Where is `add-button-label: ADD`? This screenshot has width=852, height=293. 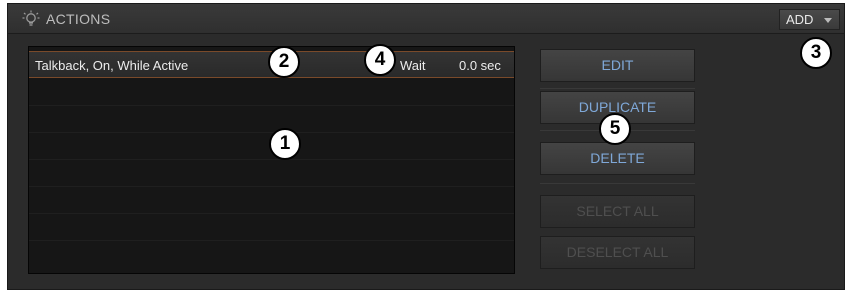 add-button-label: ADD is located at coordinates (800, 19).